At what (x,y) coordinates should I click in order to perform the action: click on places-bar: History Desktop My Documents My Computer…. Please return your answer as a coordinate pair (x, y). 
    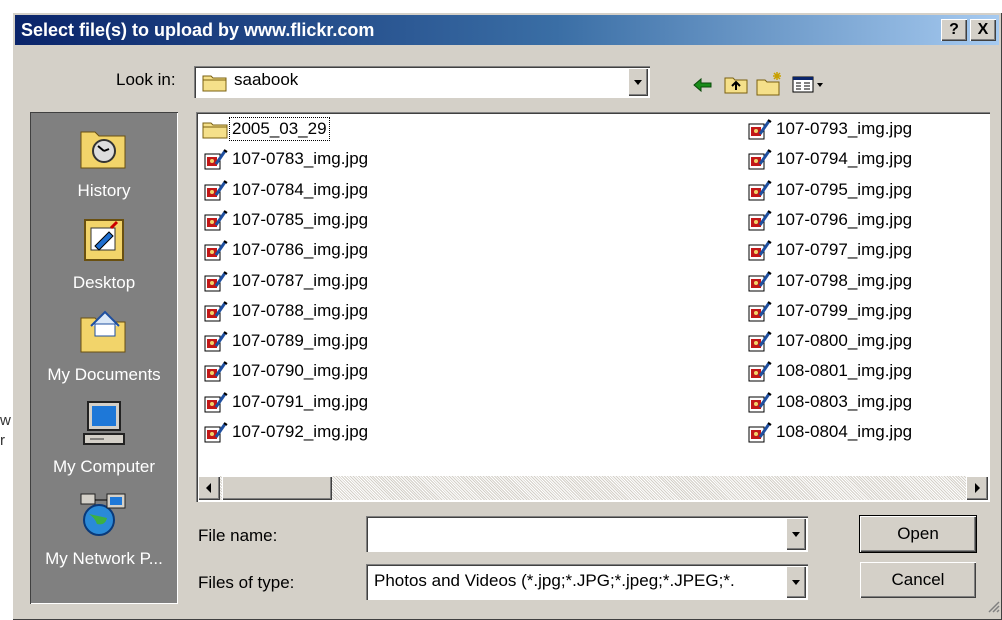
    Looking at the image, I should click on (104, 358).